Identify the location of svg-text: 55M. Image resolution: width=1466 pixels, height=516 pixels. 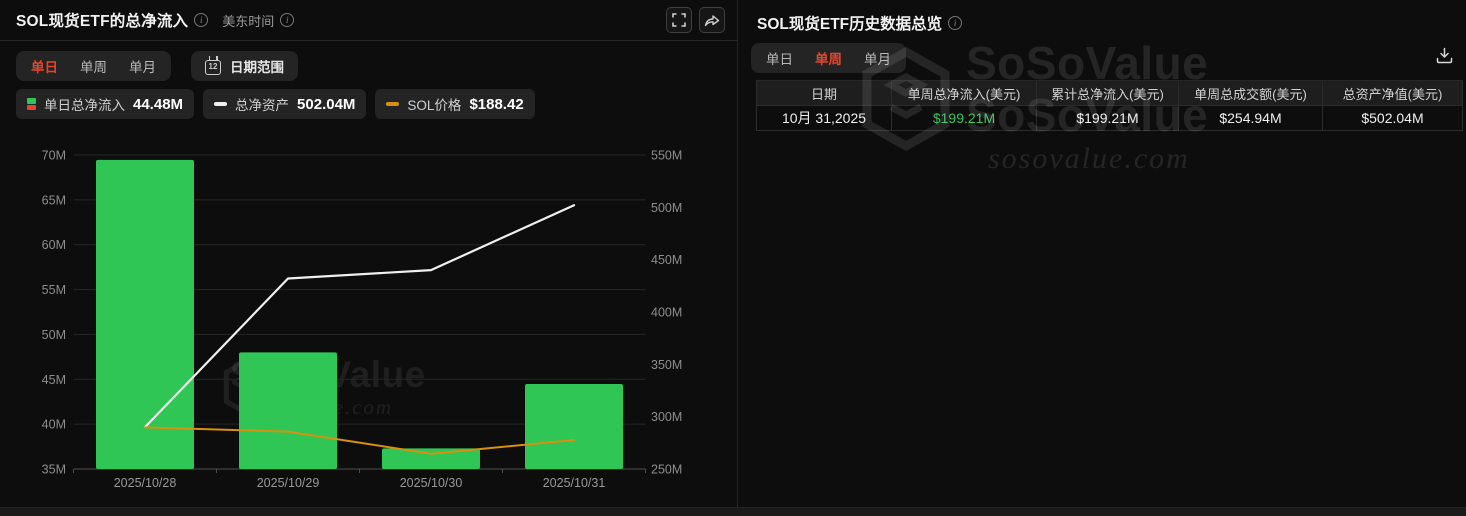
(54, 290).